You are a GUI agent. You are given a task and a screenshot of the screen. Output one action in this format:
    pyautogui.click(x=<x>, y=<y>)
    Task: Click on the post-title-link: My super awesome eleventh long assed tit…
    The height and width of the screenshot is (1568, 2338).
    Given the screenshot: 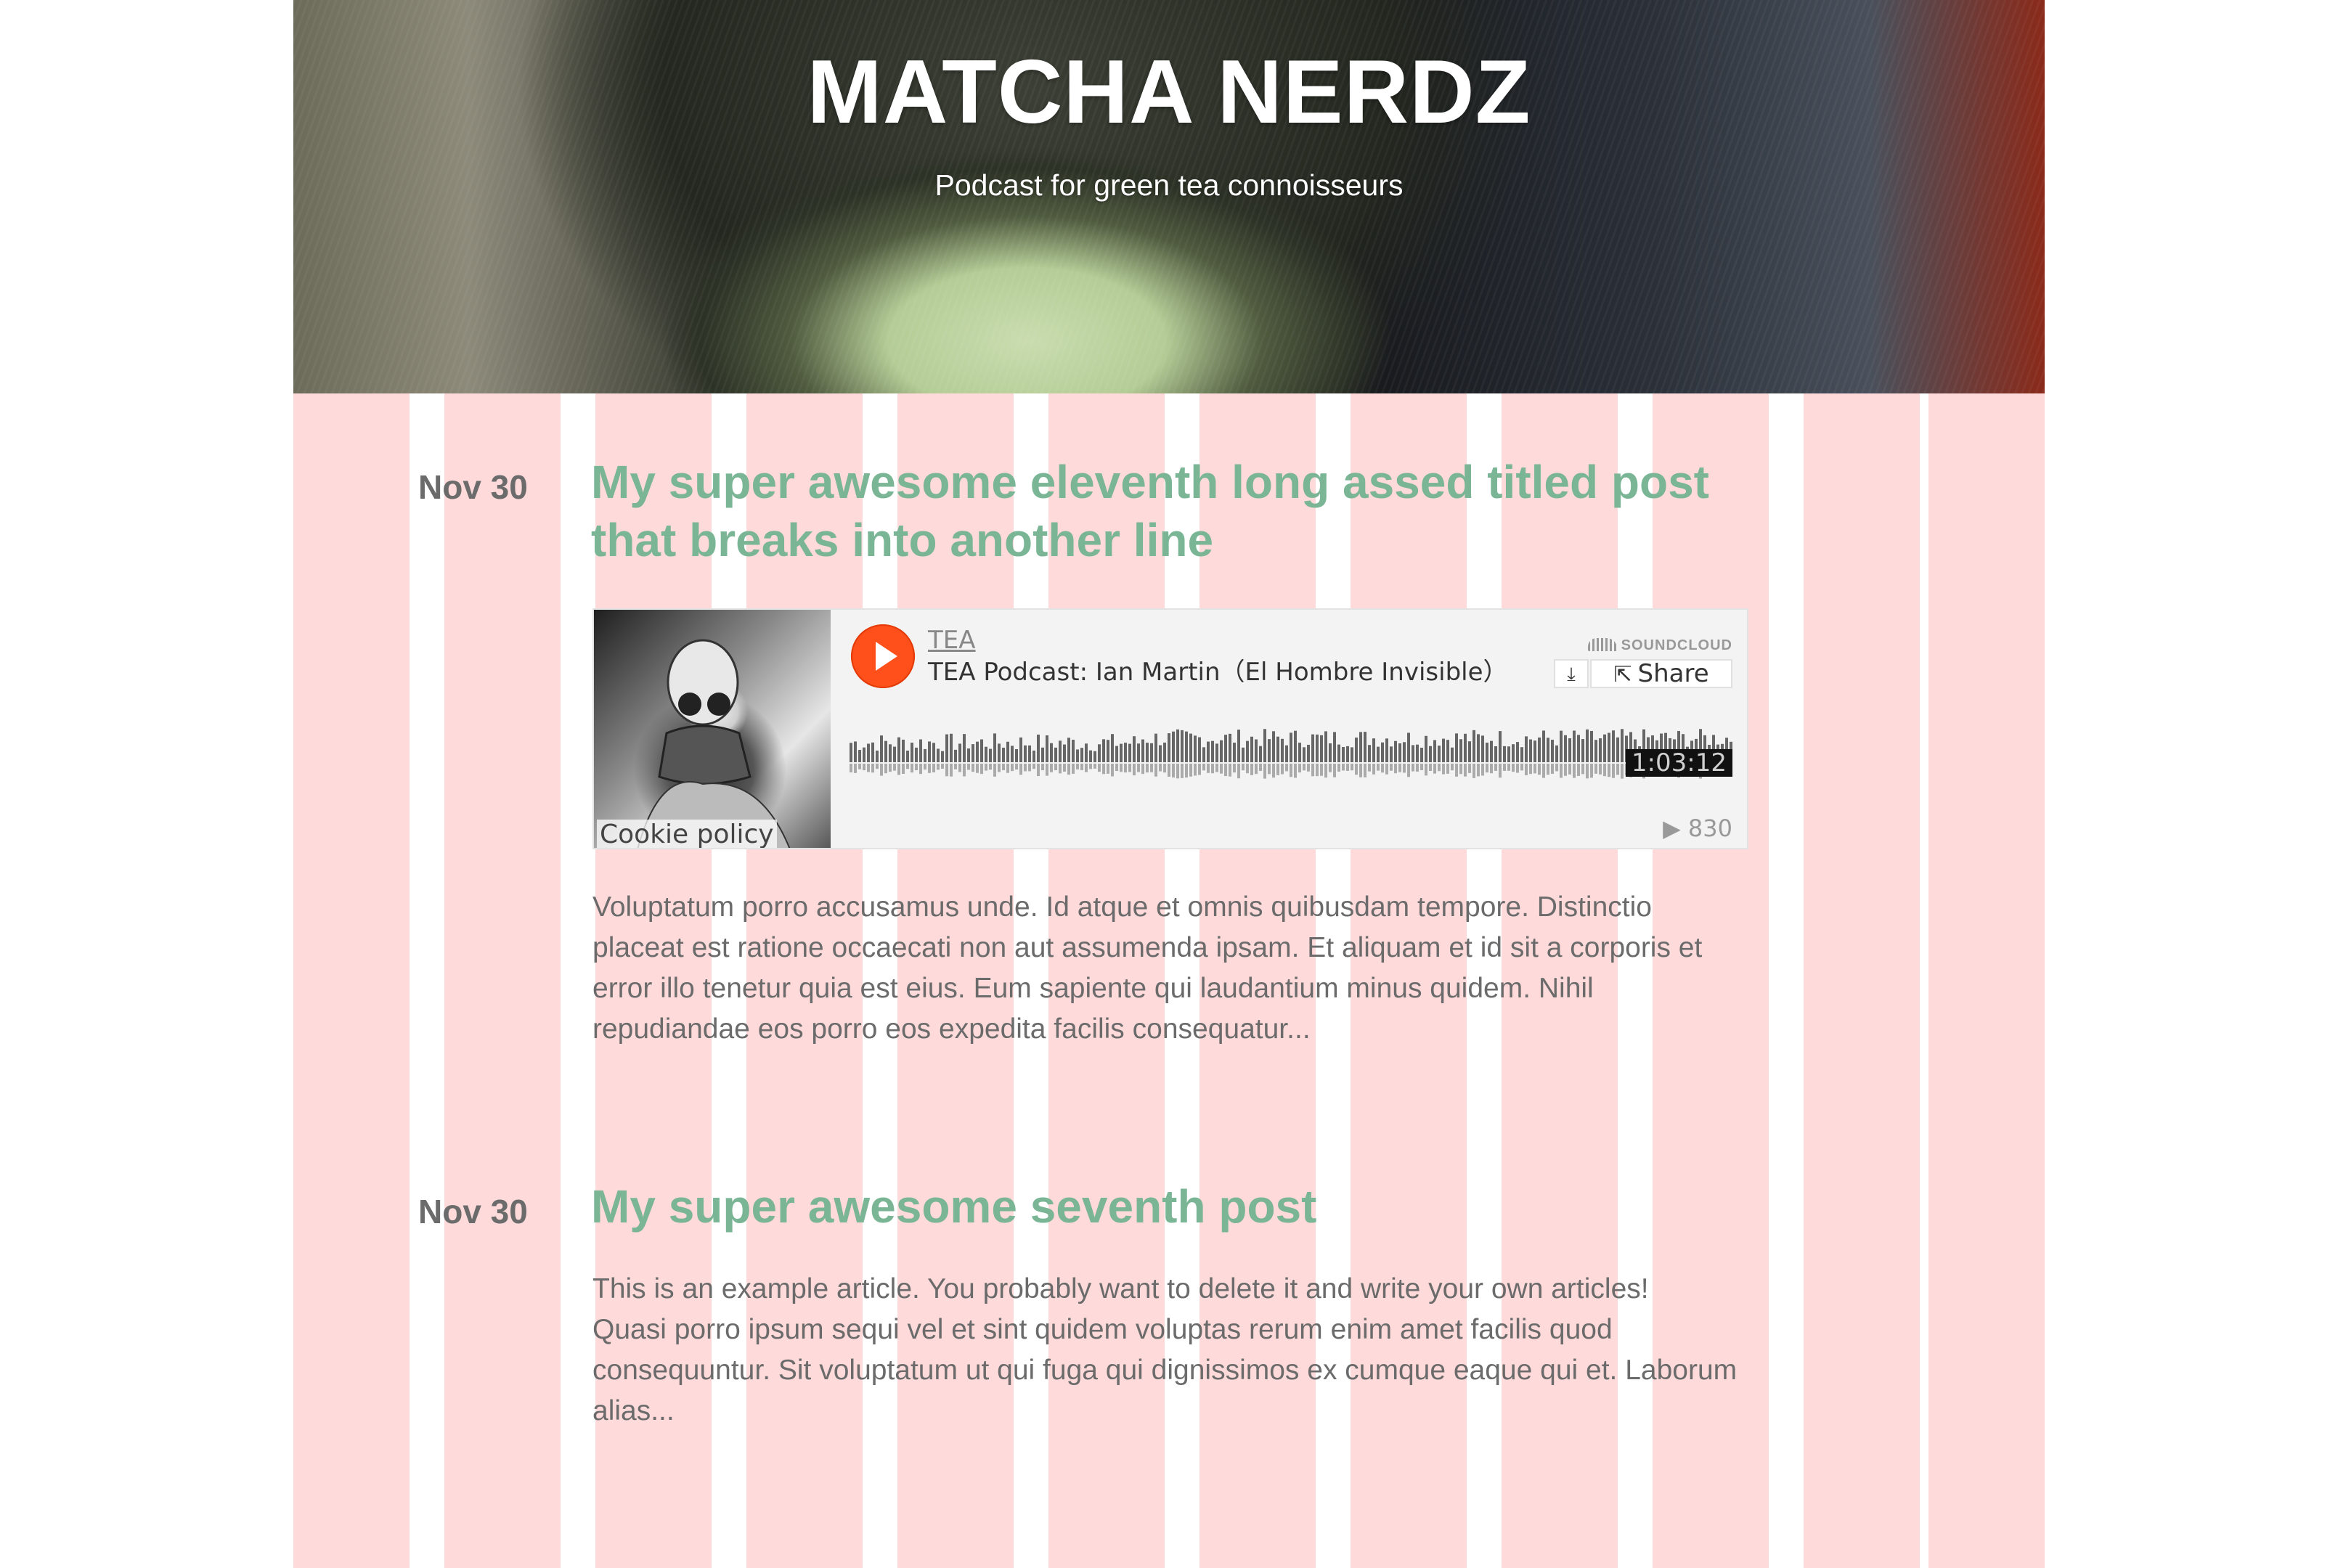 What is the action you would take?
    pyautogui.click(x=1172, y=511)
    